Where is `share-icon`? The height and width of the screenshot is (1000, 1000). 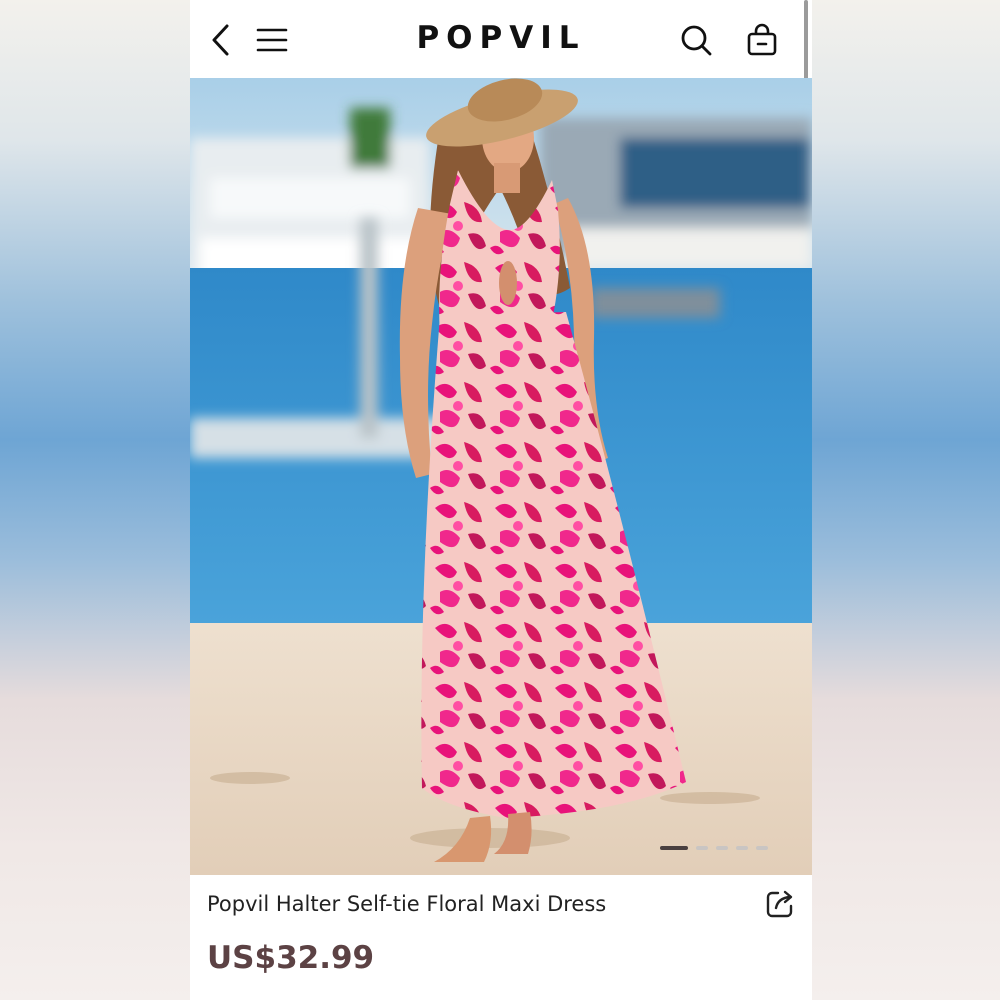
share-icon is located at coordinates (779, 904).